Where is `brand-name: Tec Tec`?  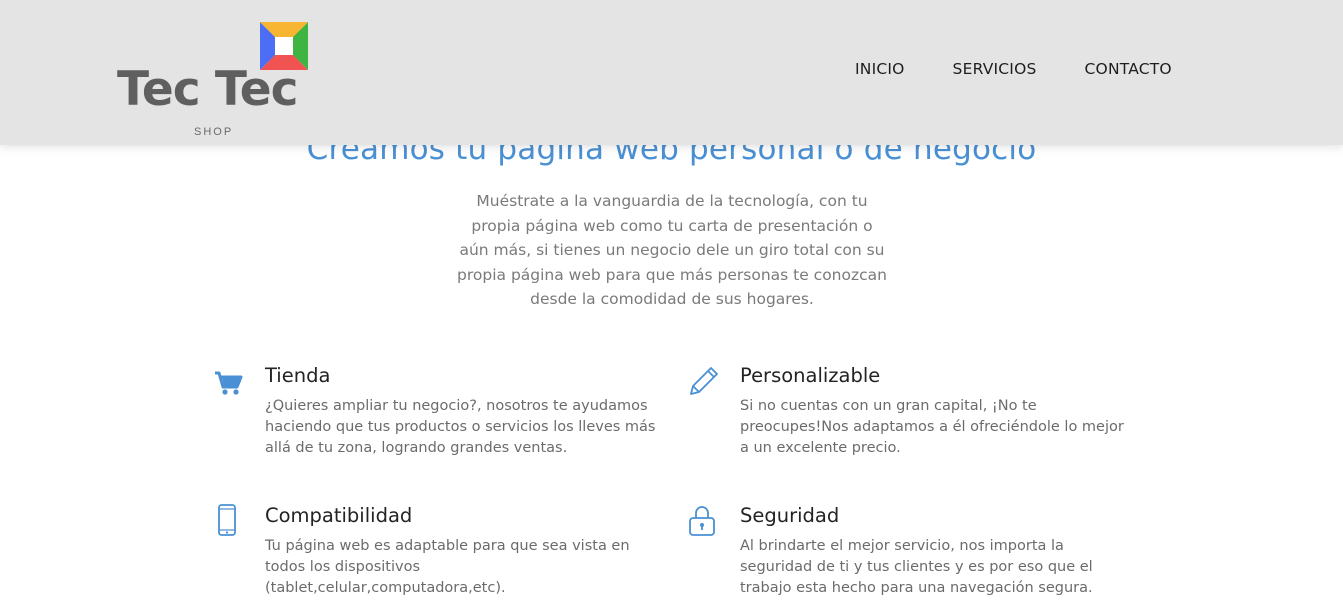
brand-name: Tec Tec is located at coordinates (207, 89).